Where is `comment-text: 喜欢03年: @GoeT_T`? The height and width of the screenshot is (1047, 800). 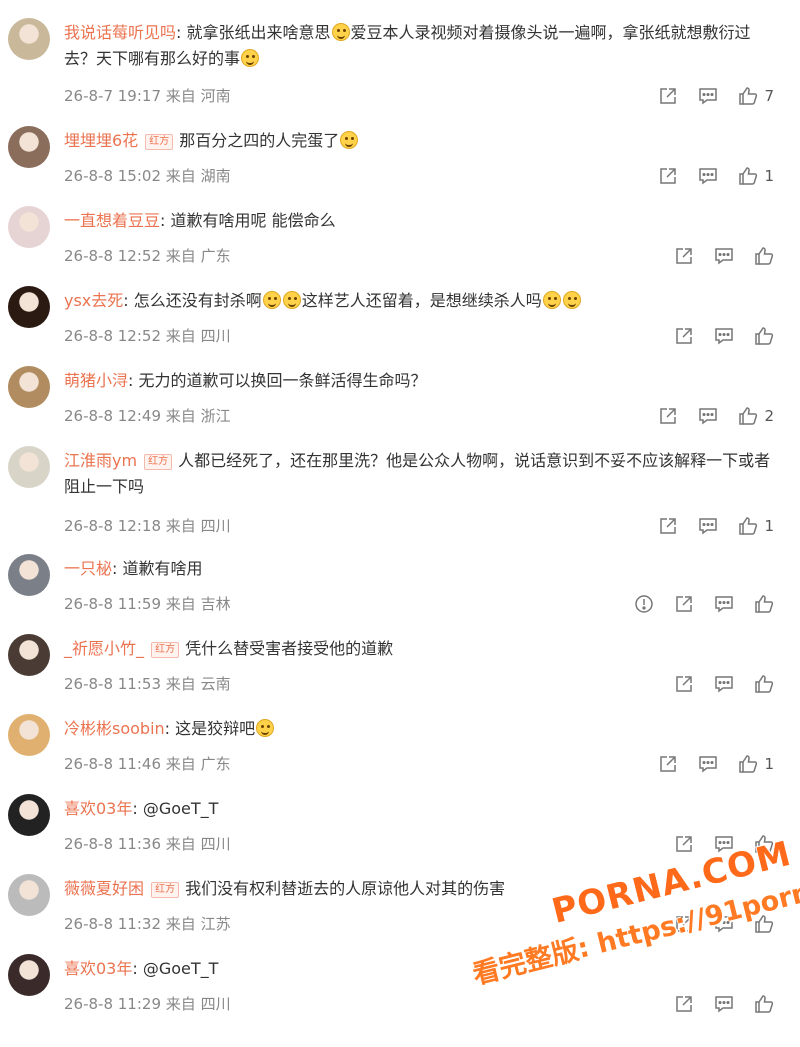
comment-text: 喜欢03年: @GoeT_T is located at coordinates (418, 809).